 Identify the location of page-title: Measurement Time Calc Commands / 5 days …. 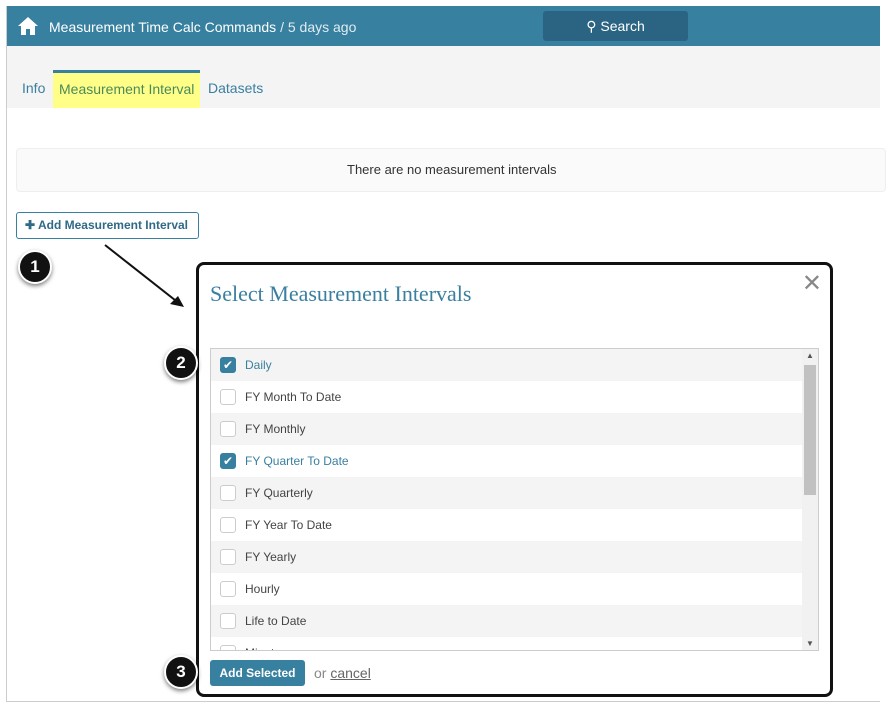
(202, 27).